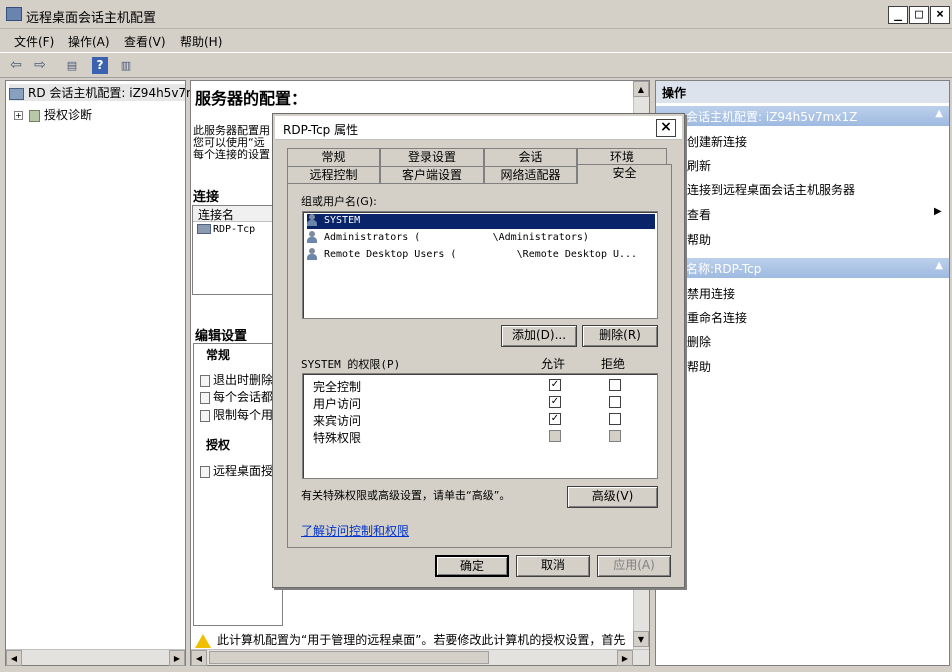  I want to click on action-help: 帮助, so click(699, 239).